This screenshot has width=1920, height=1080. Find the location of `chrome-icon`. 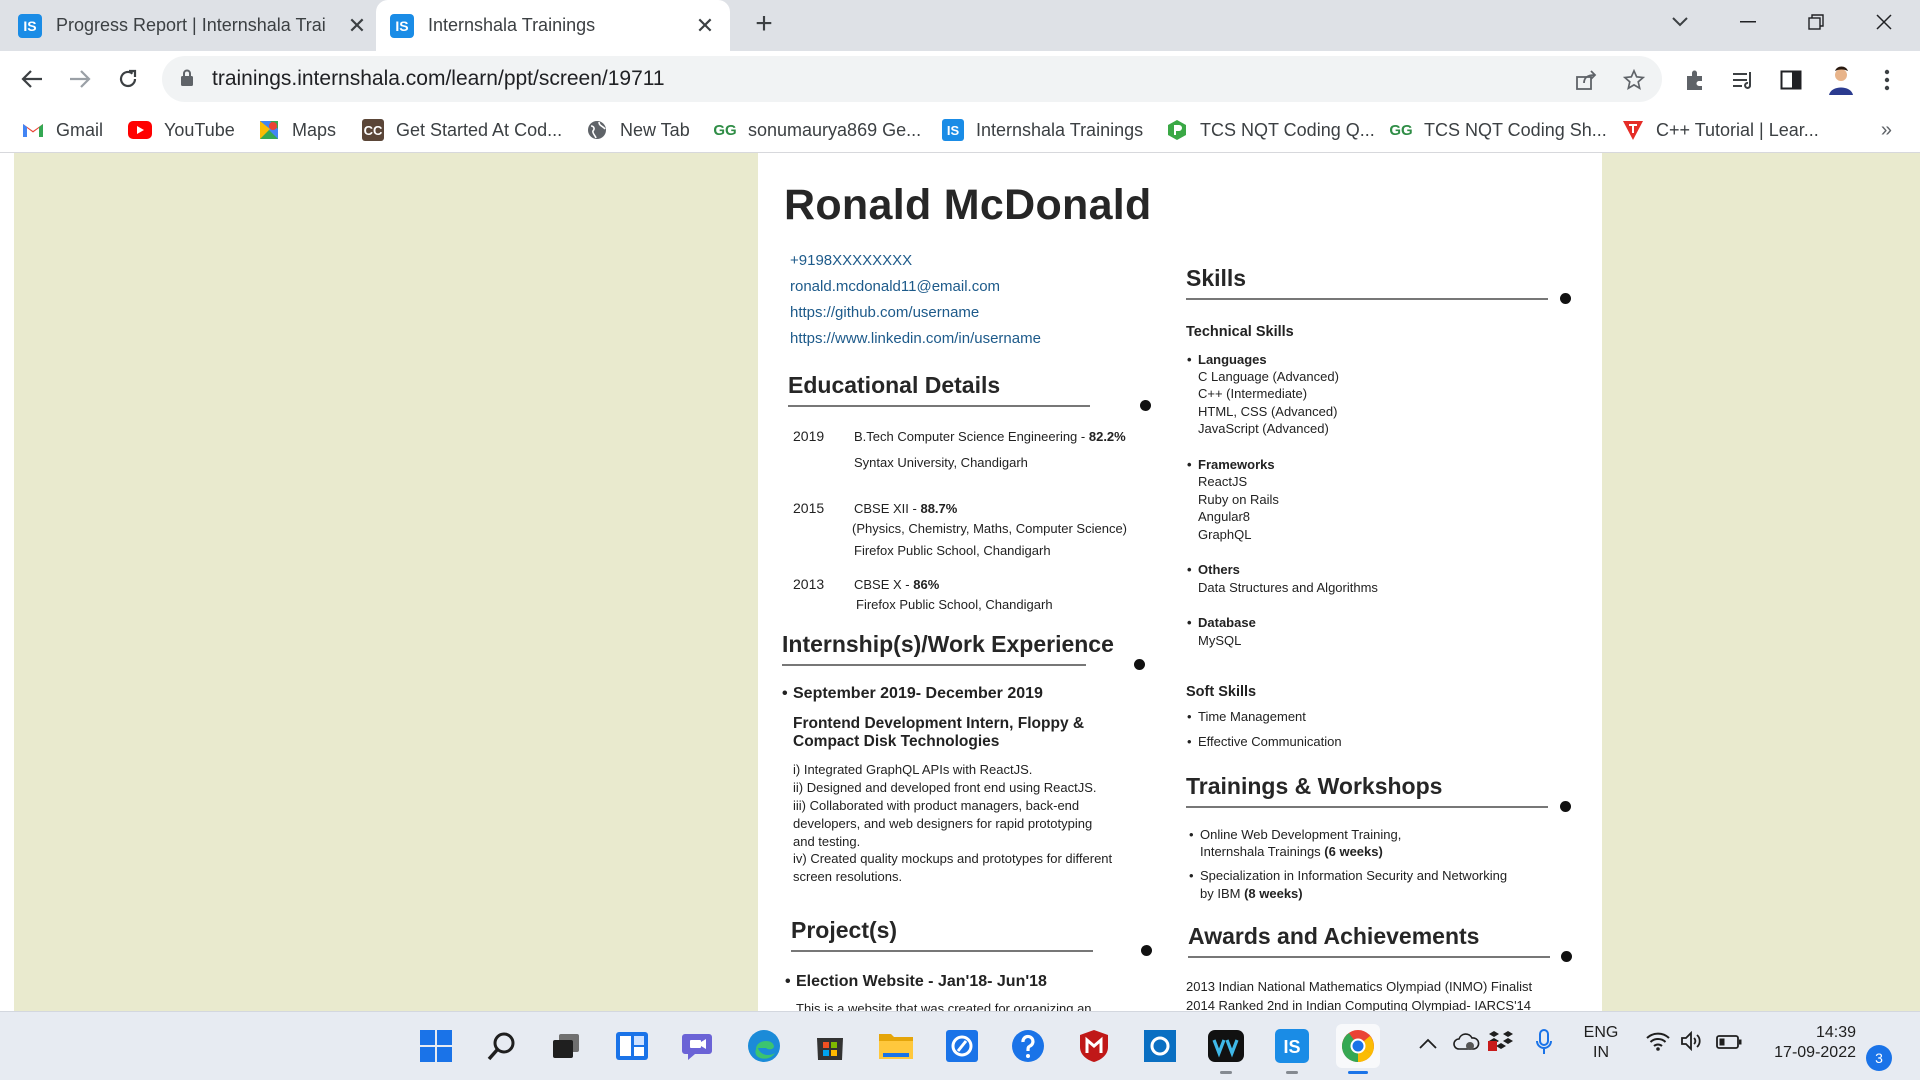

chrome-icon is located at coordinates (1358, 1049).